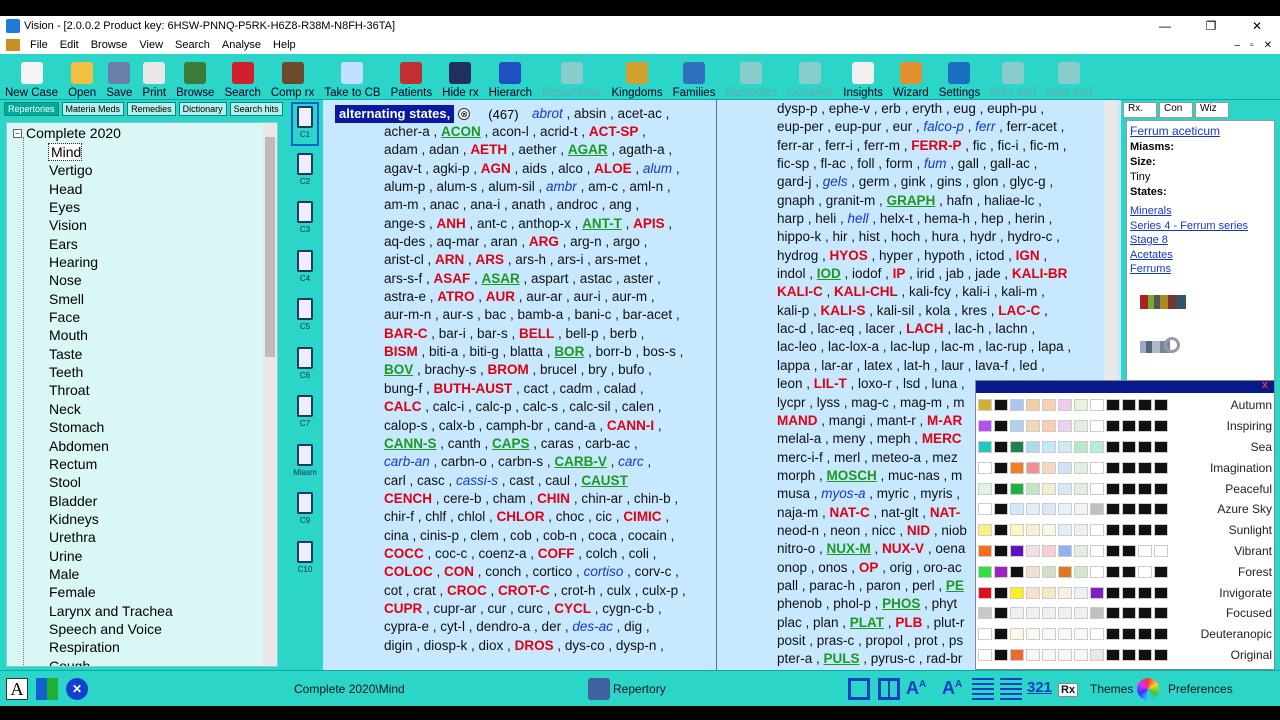  What do you see at coordinates (1126, 467) in the screenshot?
I see `theme-imagination: Imagination` at bounding box center [1126, 467].